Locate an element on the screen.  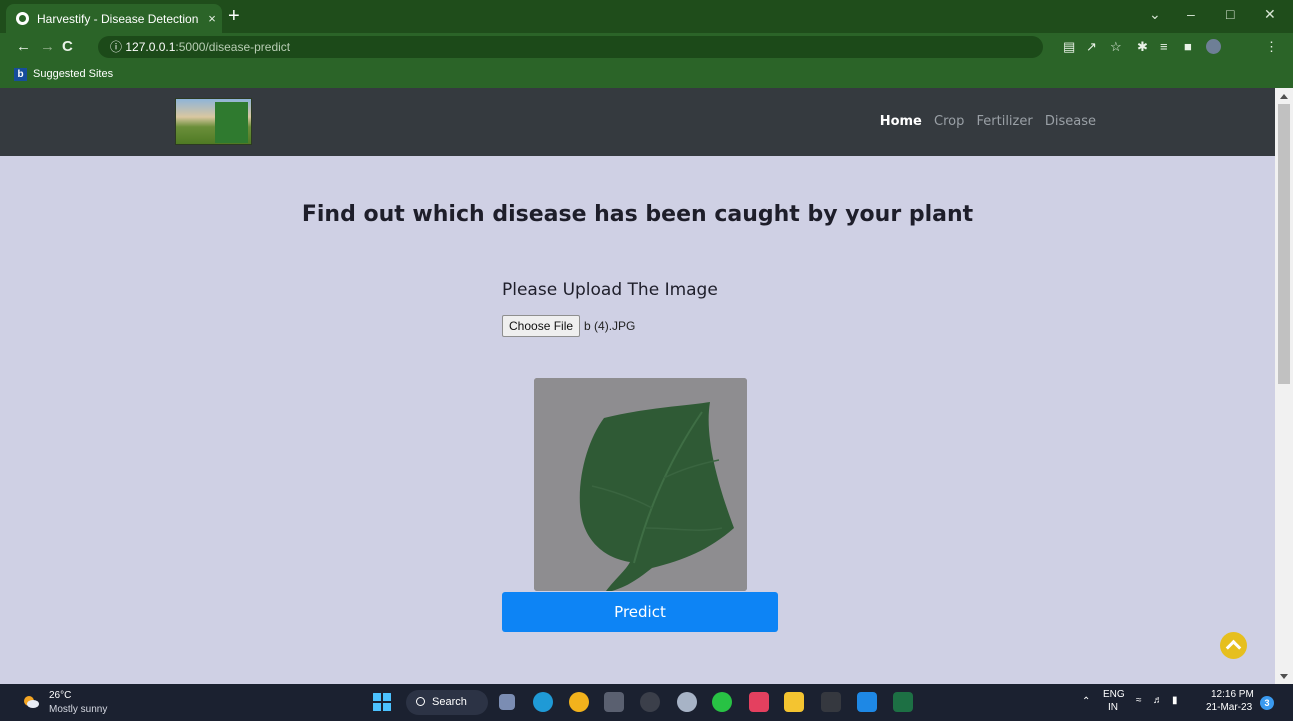
terminal-icon is located at coordinates (614, 702).